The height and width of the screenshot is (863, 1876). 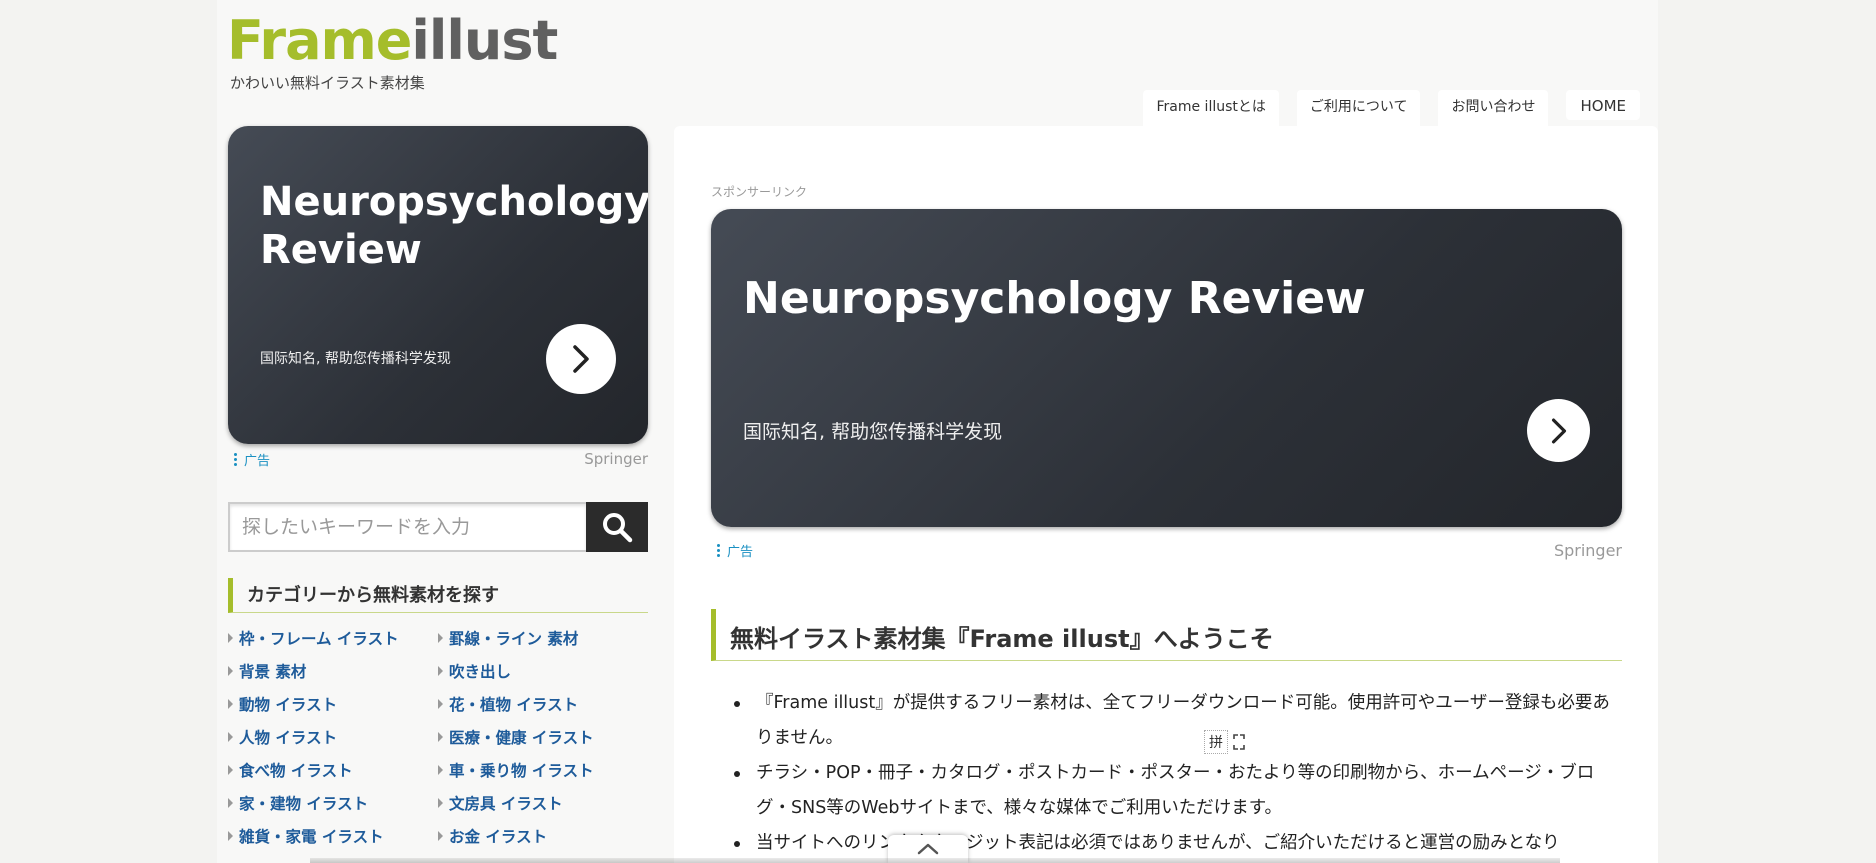 What do you see at coordinates (484, 40) in the screenshot?
I see `logo-illust-text: illust` at bounding box center [484, 40].